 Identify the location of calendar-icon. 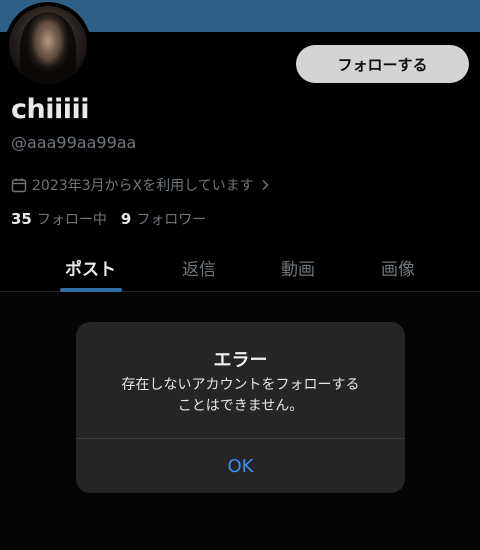
(19, 185).